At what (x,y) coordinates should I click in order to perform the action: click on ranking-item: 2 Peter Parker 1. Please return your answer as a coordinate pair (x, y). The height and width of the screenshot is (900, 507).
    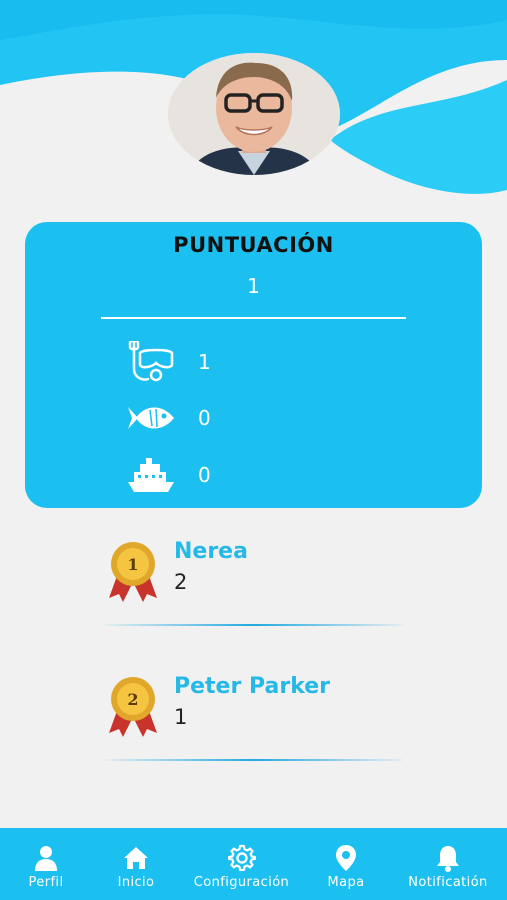
    Looking at the image, I should click on (255, 734).